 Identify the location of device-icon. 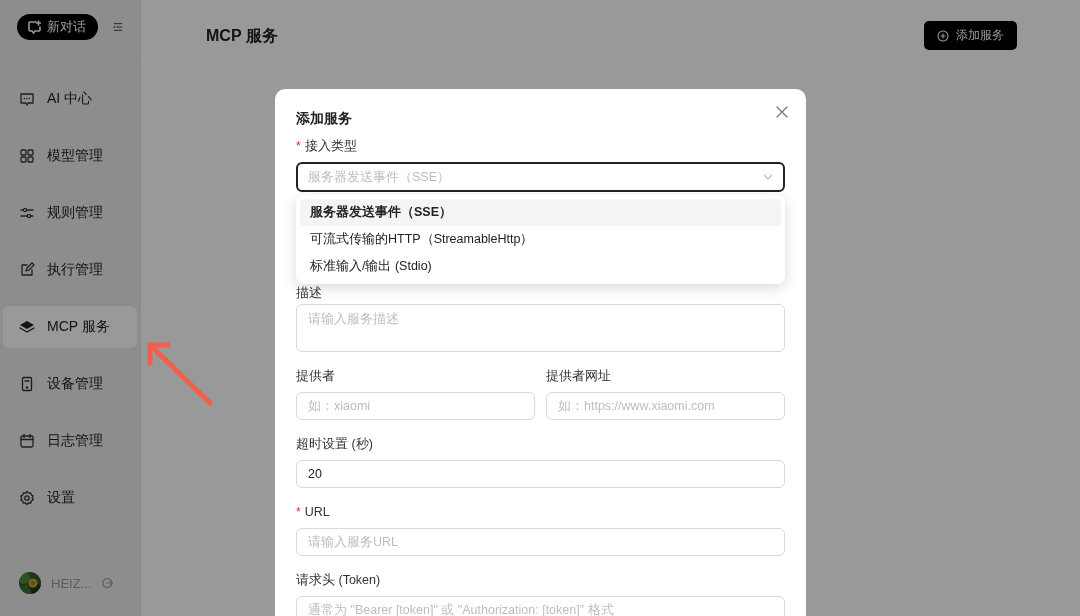
(27, 384).